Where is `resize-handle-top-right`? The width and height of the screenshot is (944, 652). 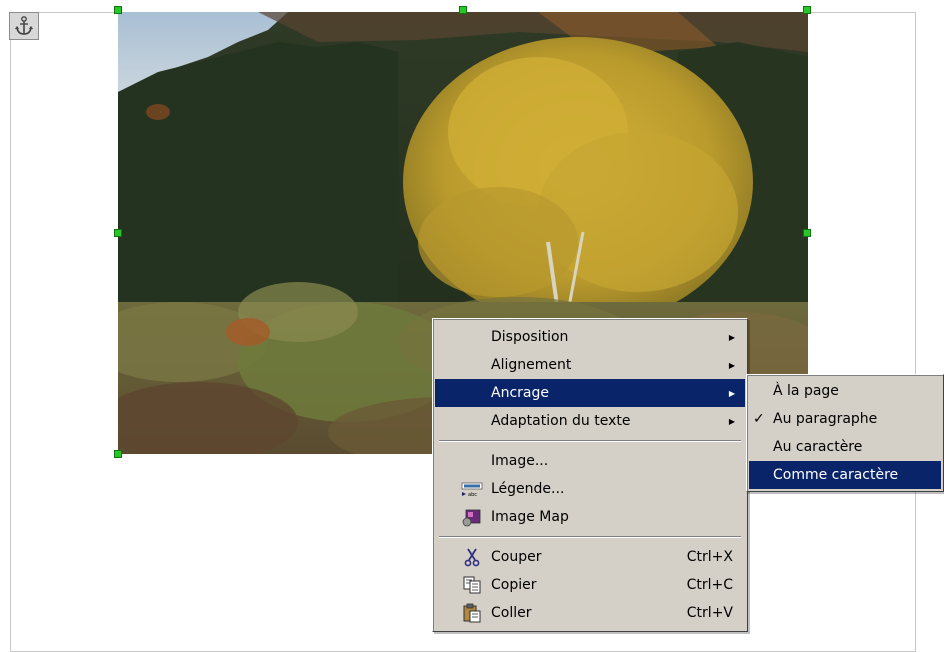
resize-handle-top-right is located at coordinates (807, 10).